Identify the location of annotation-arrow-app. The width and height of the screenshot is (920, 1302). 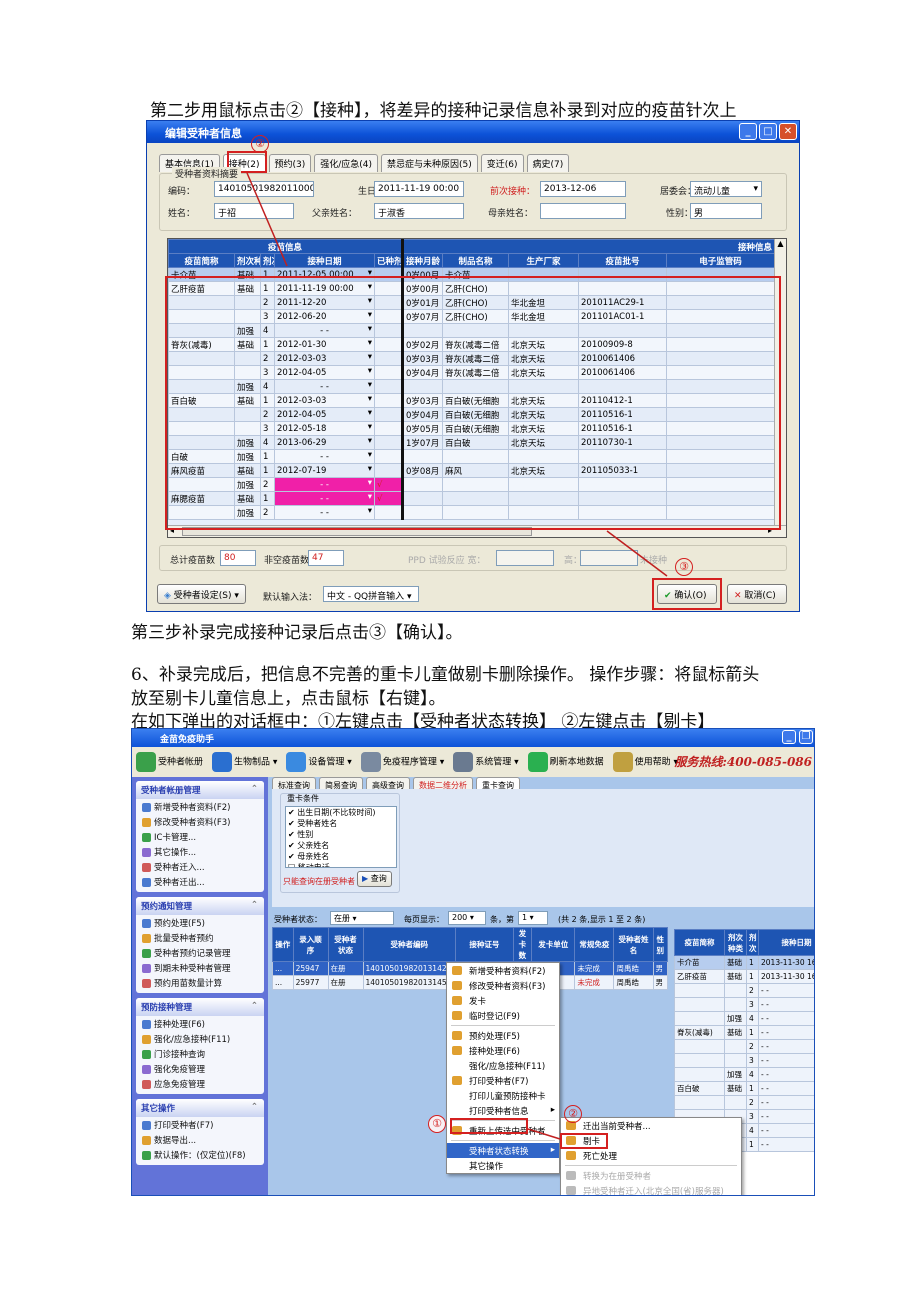
(544, 1134).